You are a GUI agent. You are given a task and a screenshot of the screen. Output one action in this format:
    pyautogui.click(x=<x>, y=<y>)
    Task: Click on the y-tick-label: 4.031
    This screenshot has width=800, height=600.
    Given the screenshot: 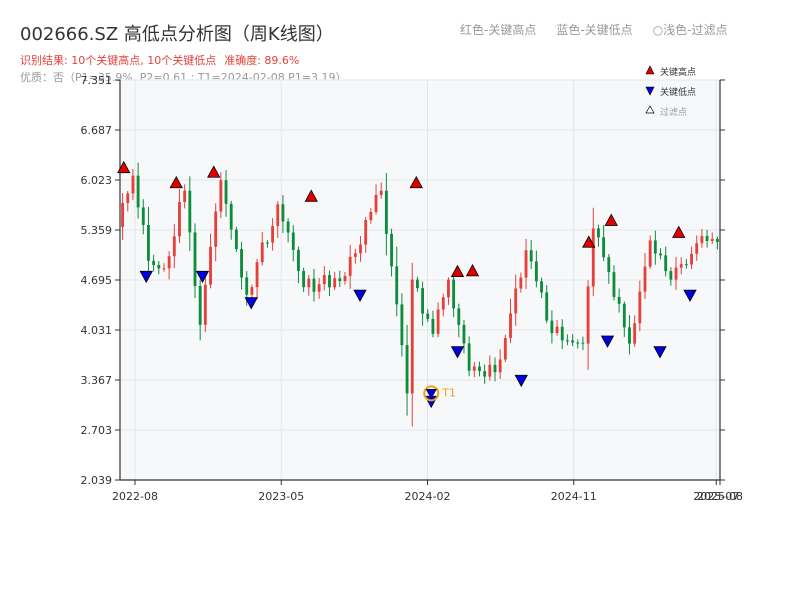 What is the action you would take?
    pyautogui.click(x=97, y=330)
    